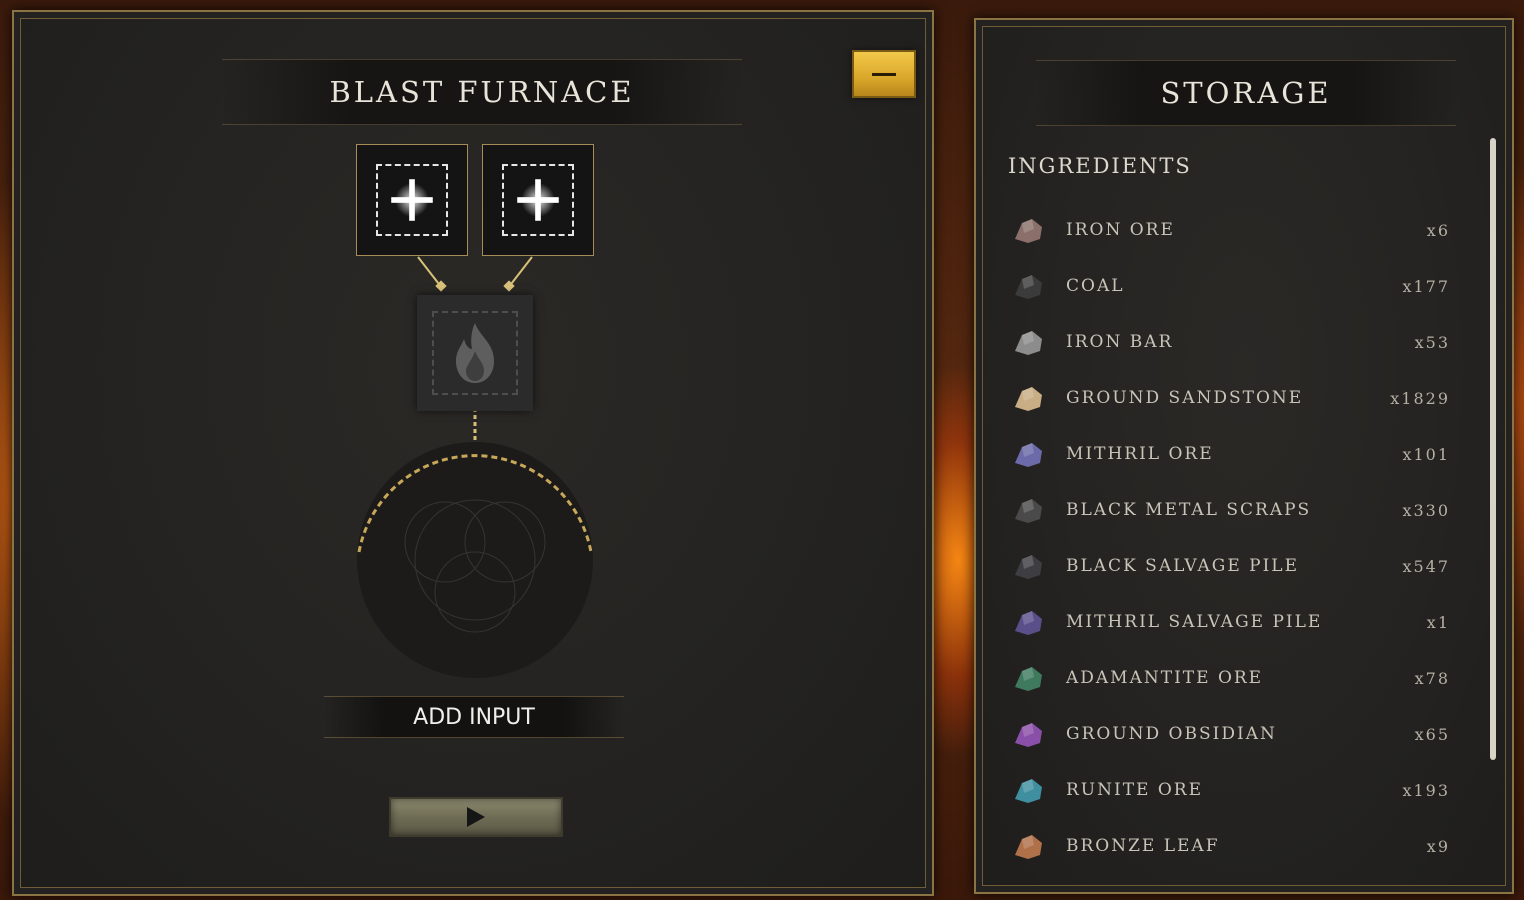  Describe the element at coordinates (1143, 846) in the screenshot. I see `ingredient-name: BRONZE LEAF` at that location.